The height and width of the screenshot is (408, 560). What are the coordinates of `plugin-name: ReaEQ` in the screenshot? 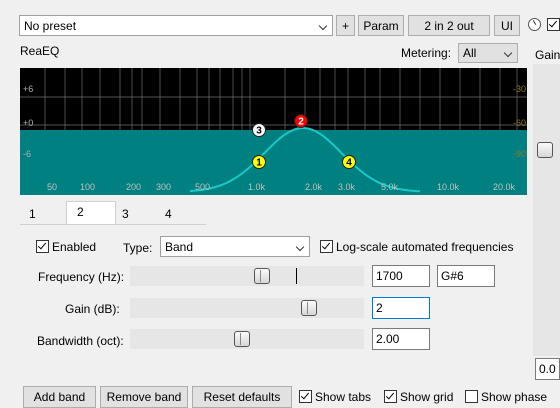 It's located at (40, 51).